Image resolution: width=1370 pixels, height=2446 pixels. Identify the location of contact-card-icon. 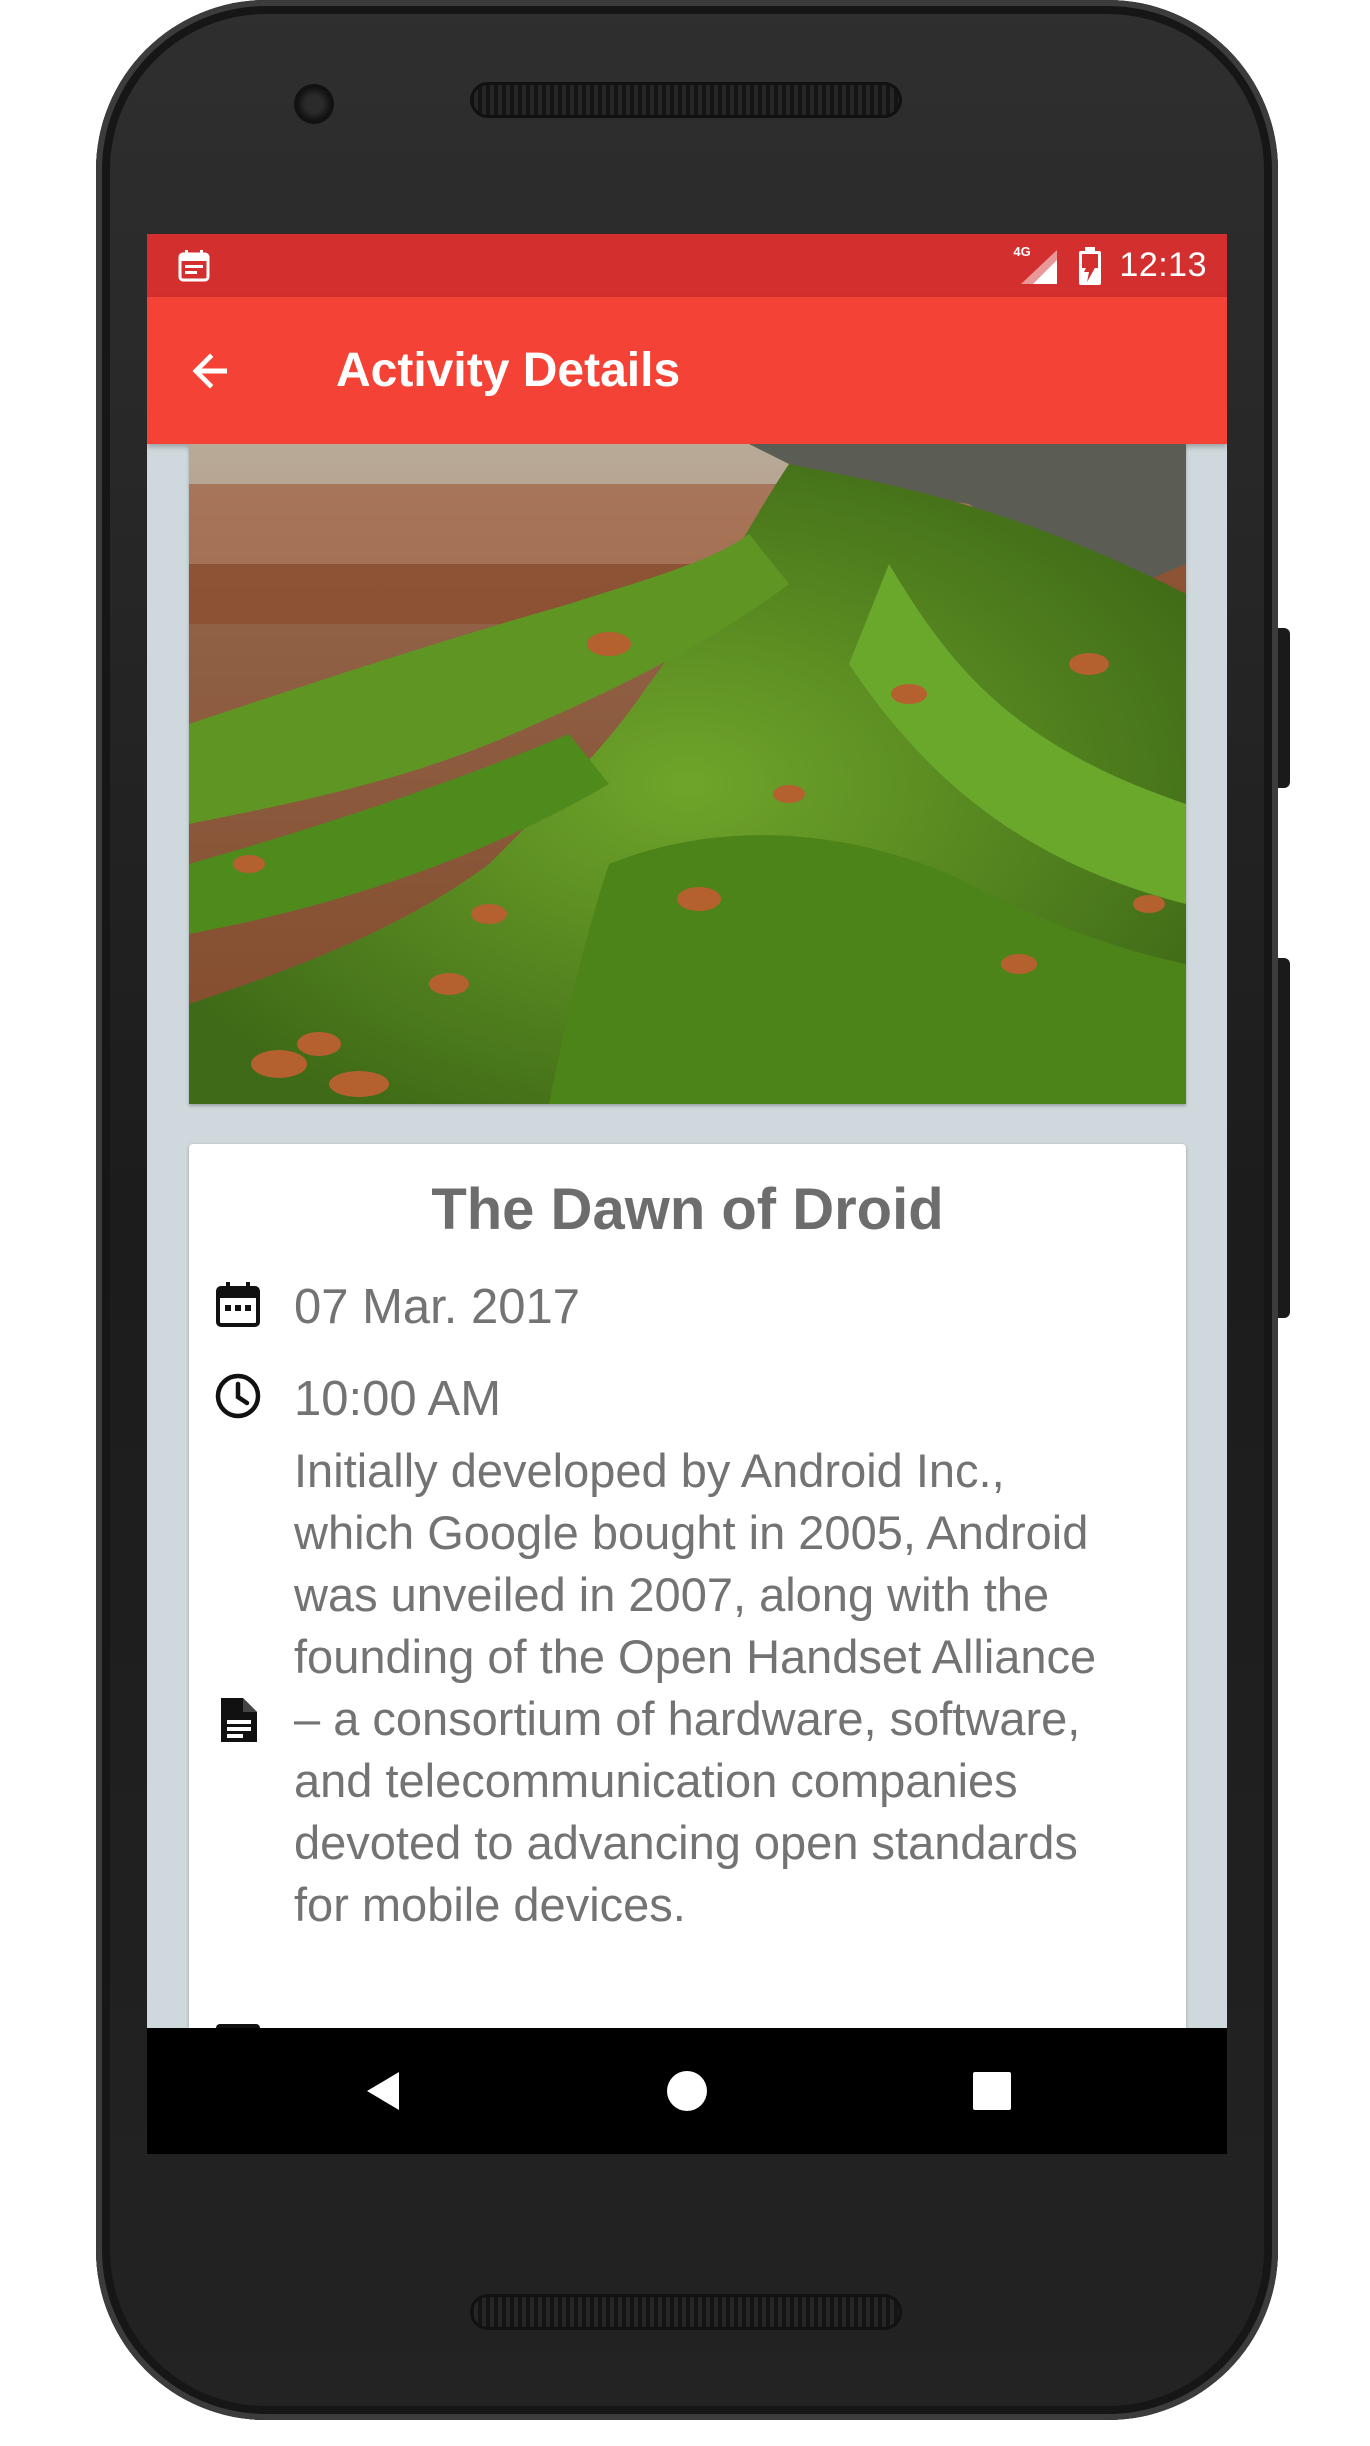
(238, 2026).